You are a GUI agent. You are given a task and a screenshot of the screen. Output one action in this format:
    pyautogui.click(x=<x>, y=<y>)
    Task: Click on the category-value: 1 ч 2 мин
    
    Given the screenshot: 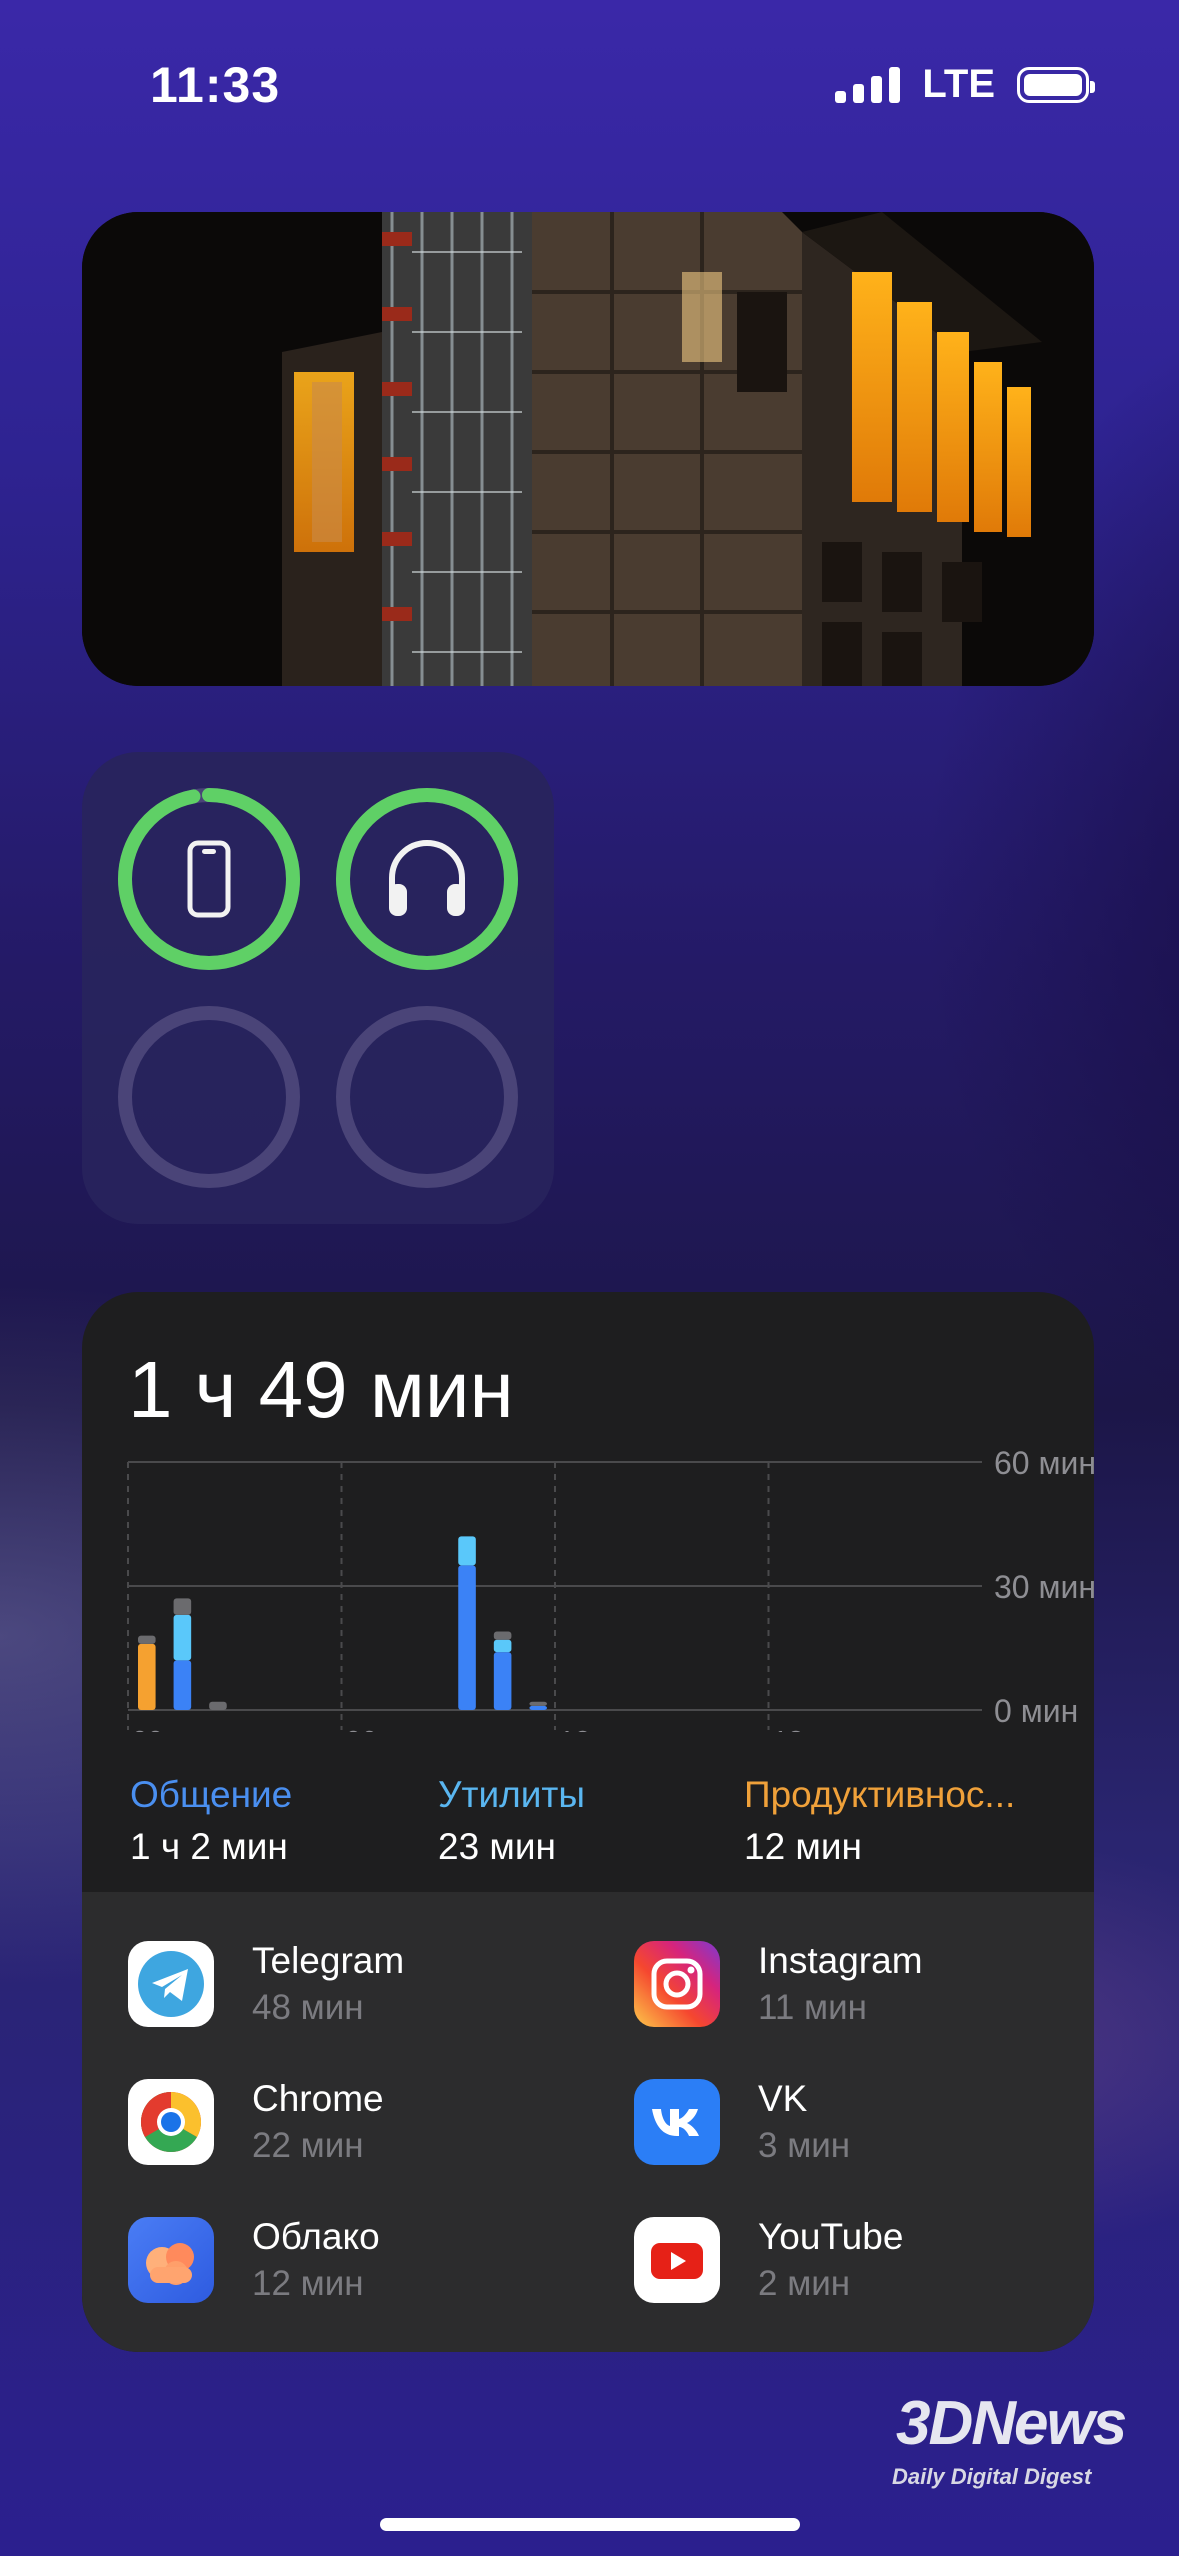 What is the action you would take?
    pyautogui.click(x=209, y=1846)
    